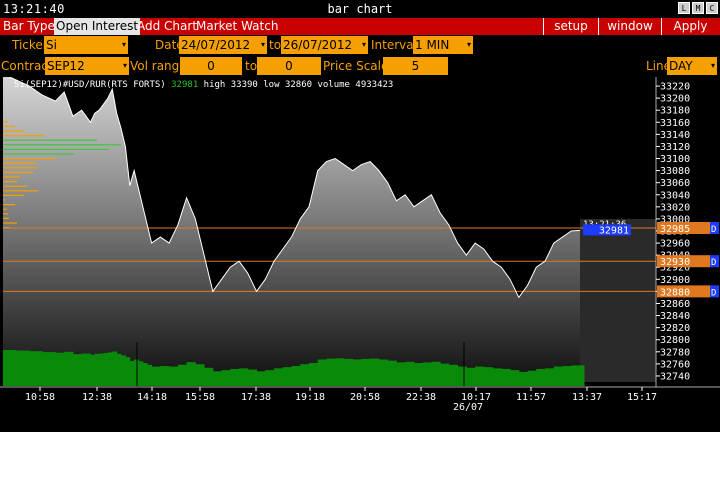 The image size is (720, 494). I want to click on y-tick-label: 32820, so click(675, 328).